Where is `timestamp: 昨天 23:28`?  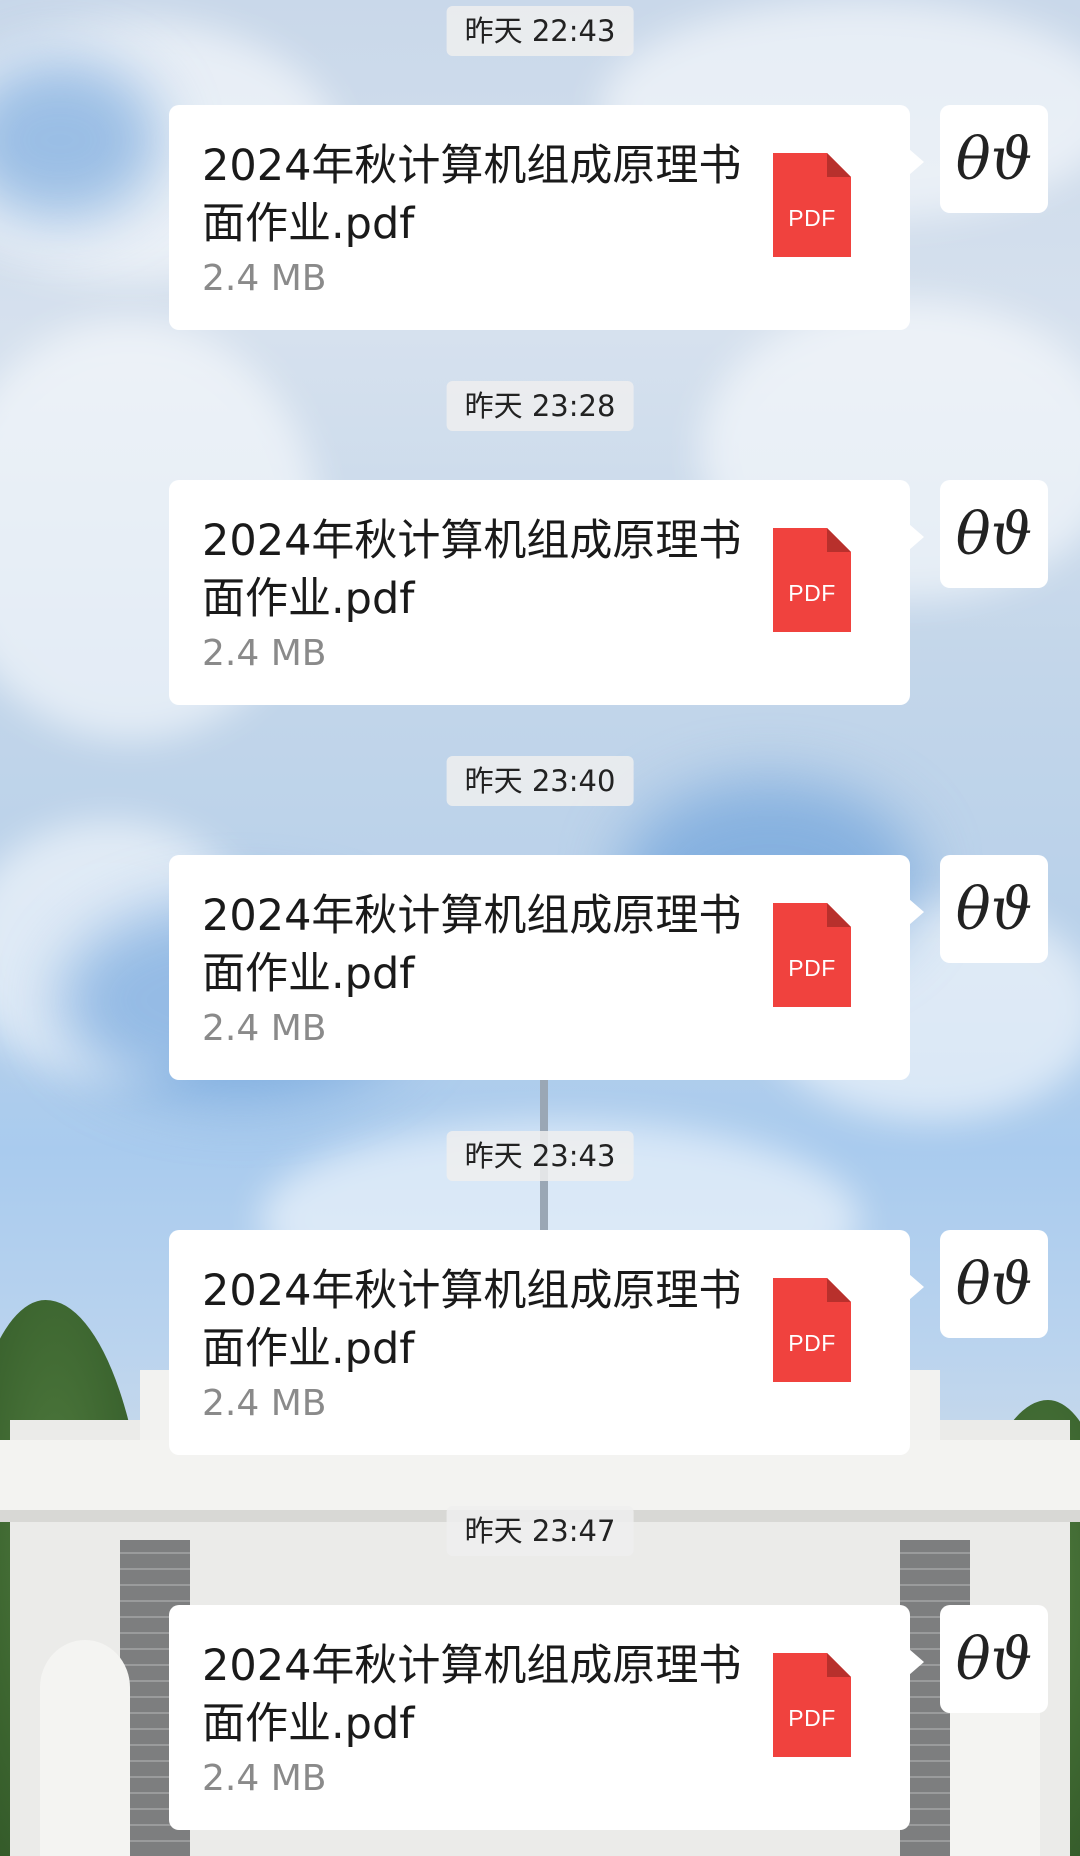
timestamp: 昨天 23:28 is located at coordinates (540, 406).